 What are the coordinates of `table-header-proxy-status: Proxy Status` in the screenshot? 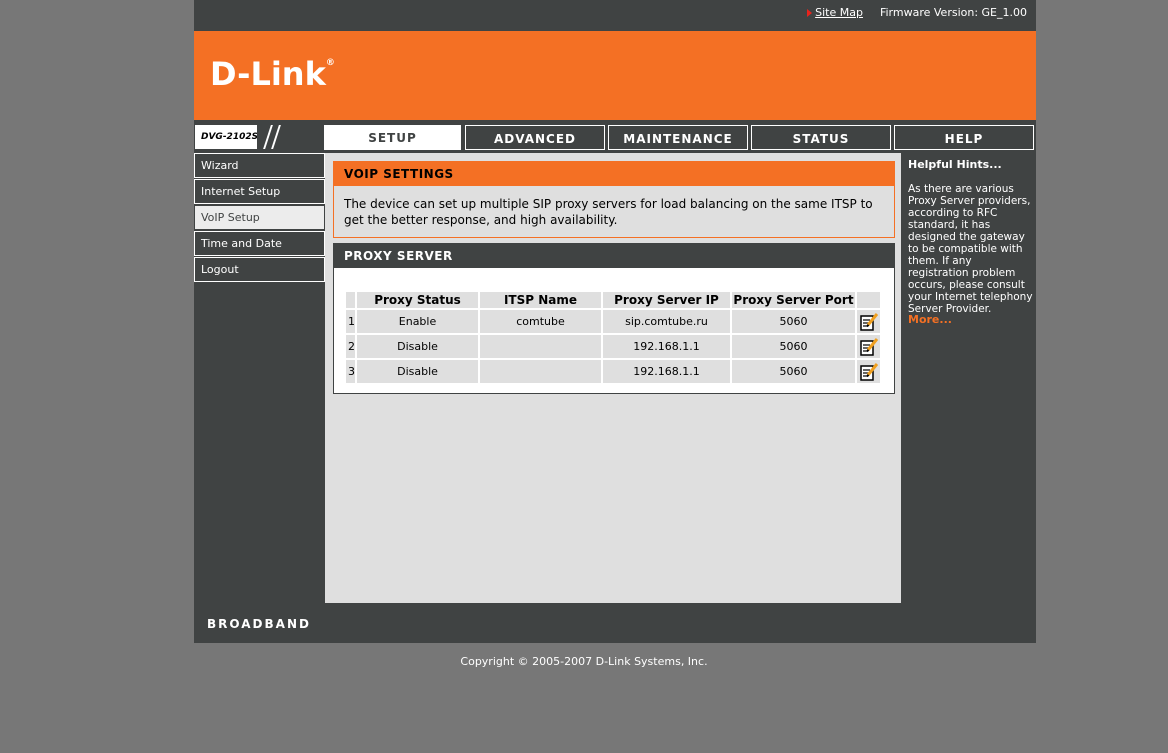 It's located at (417, 300).